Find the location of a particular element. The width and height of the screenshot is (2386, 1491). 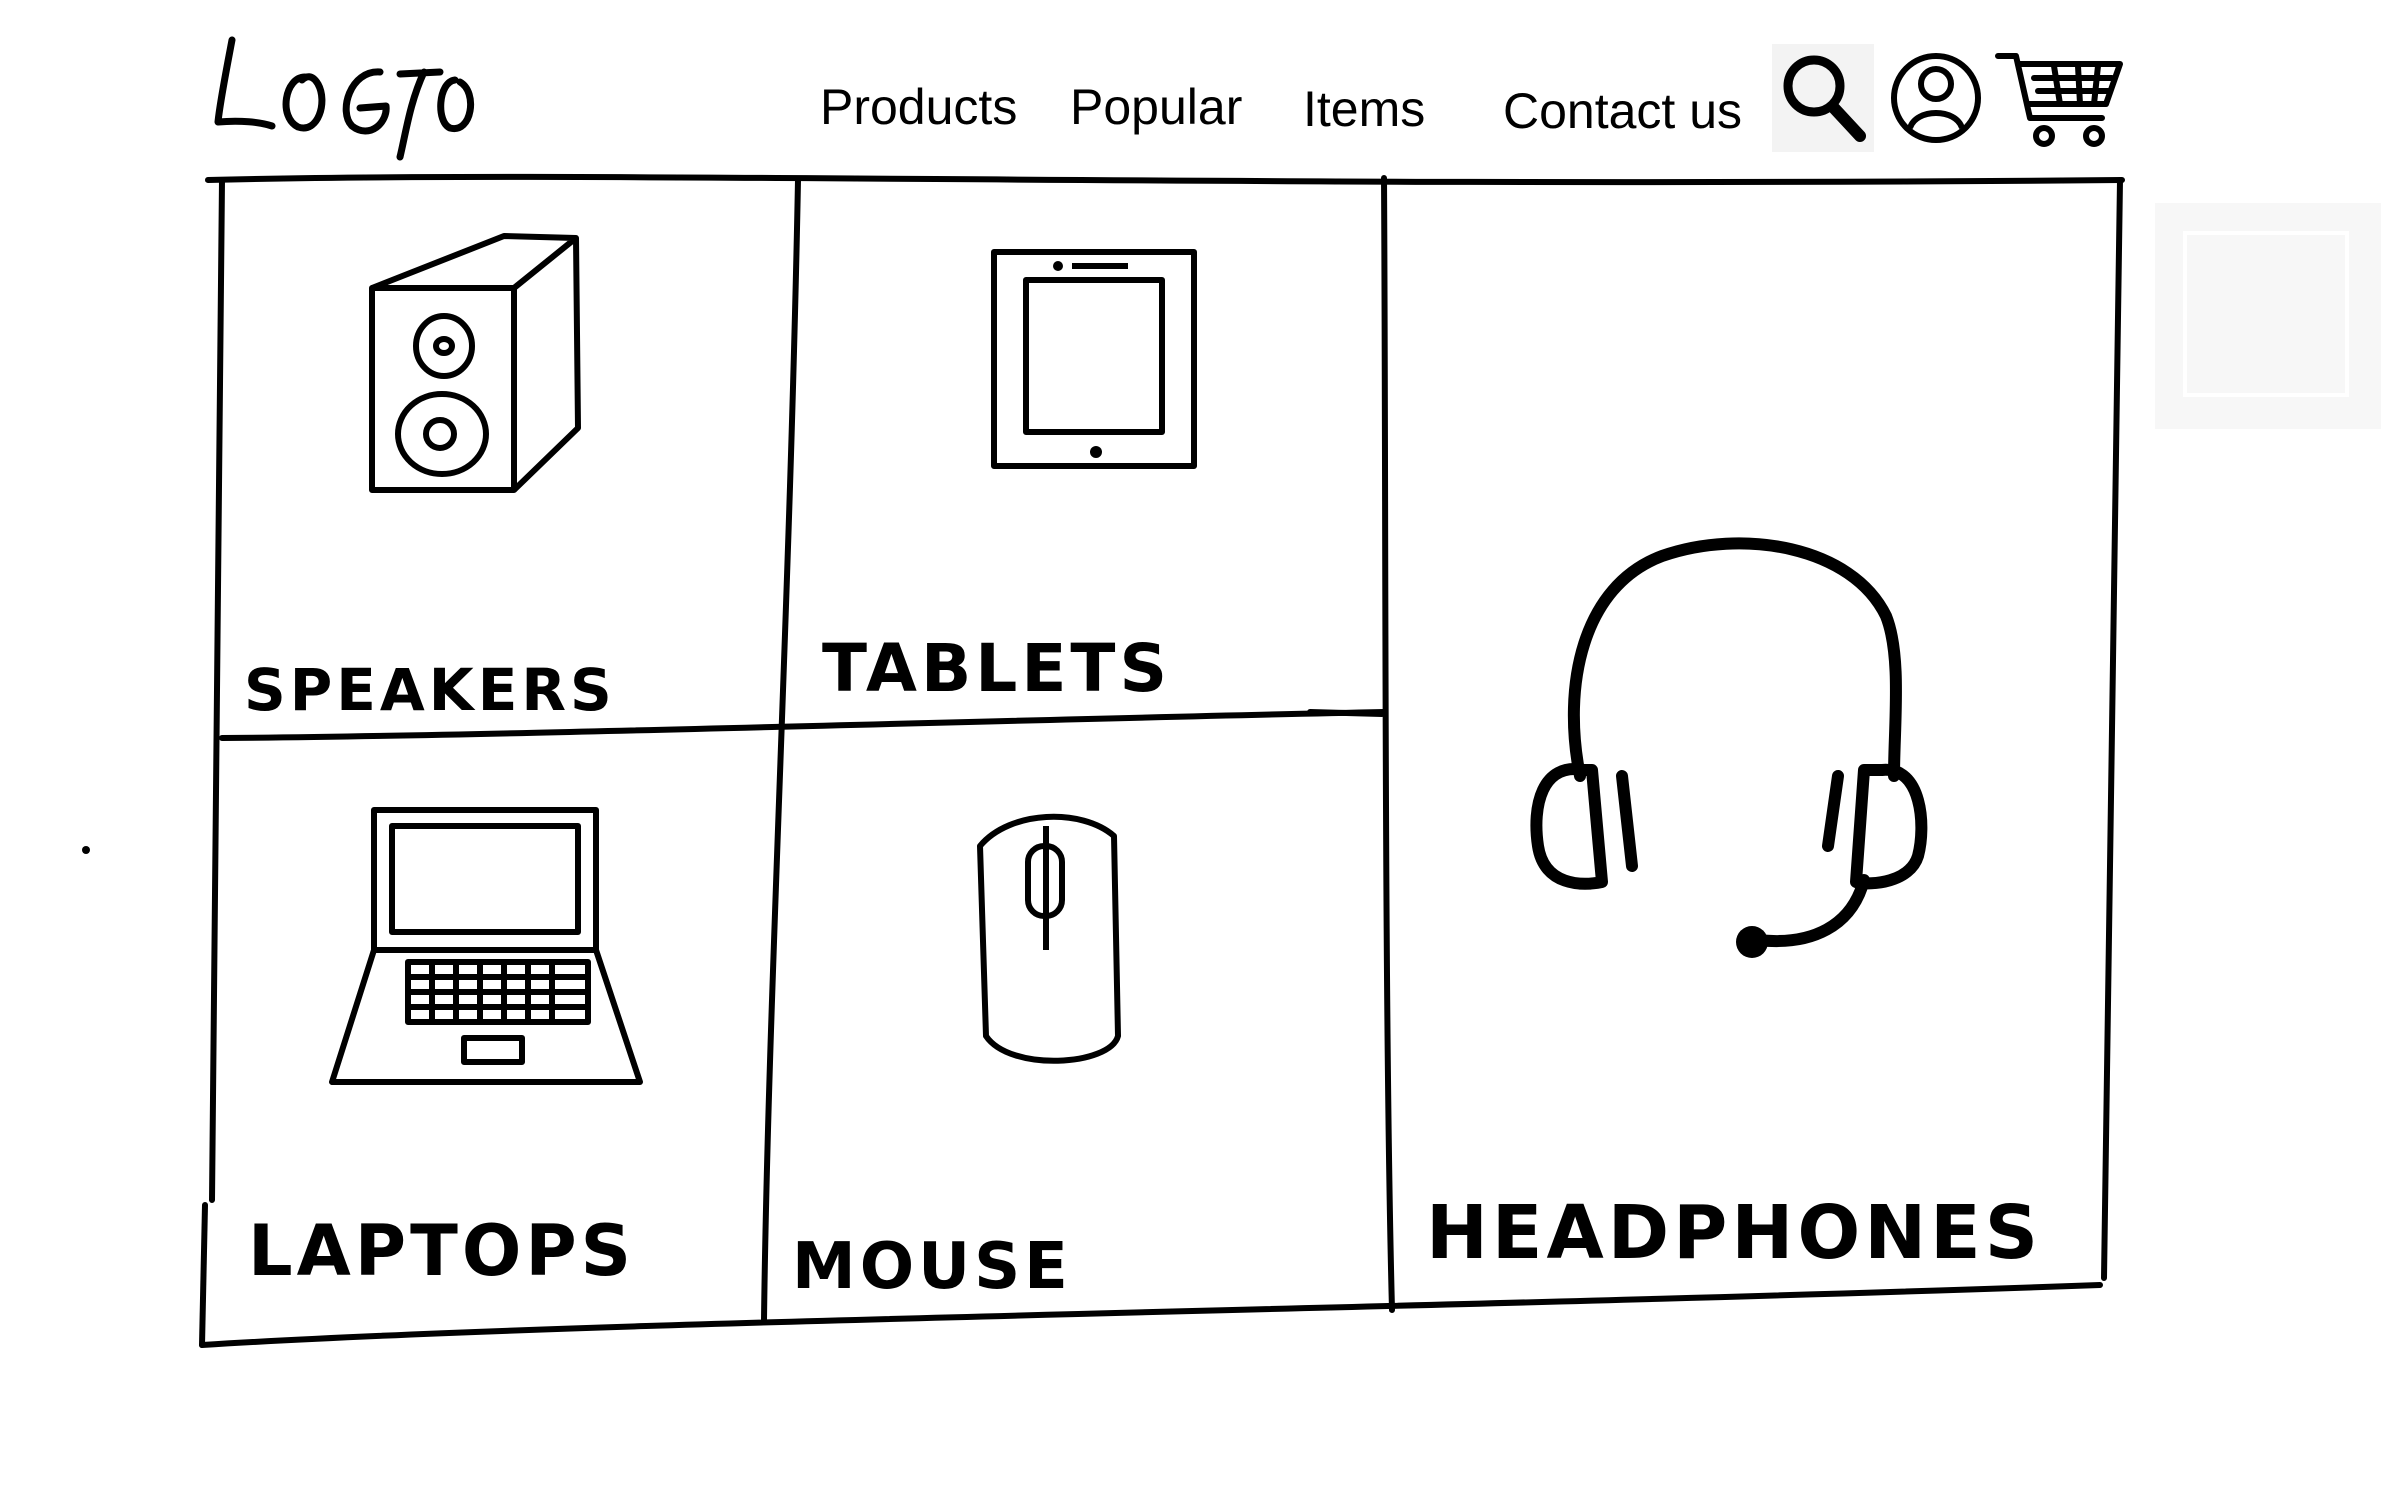

category-card-laptops: LAPTOPS is located at coordinates (490, 1027).